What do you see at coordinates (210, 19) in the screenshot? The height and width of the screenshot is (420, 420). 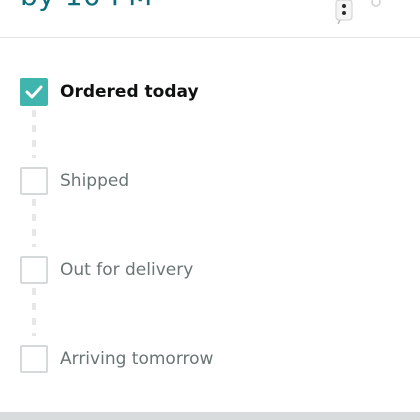 I see `delivery-header: by 10 PM` at bounding box center [210, 19].